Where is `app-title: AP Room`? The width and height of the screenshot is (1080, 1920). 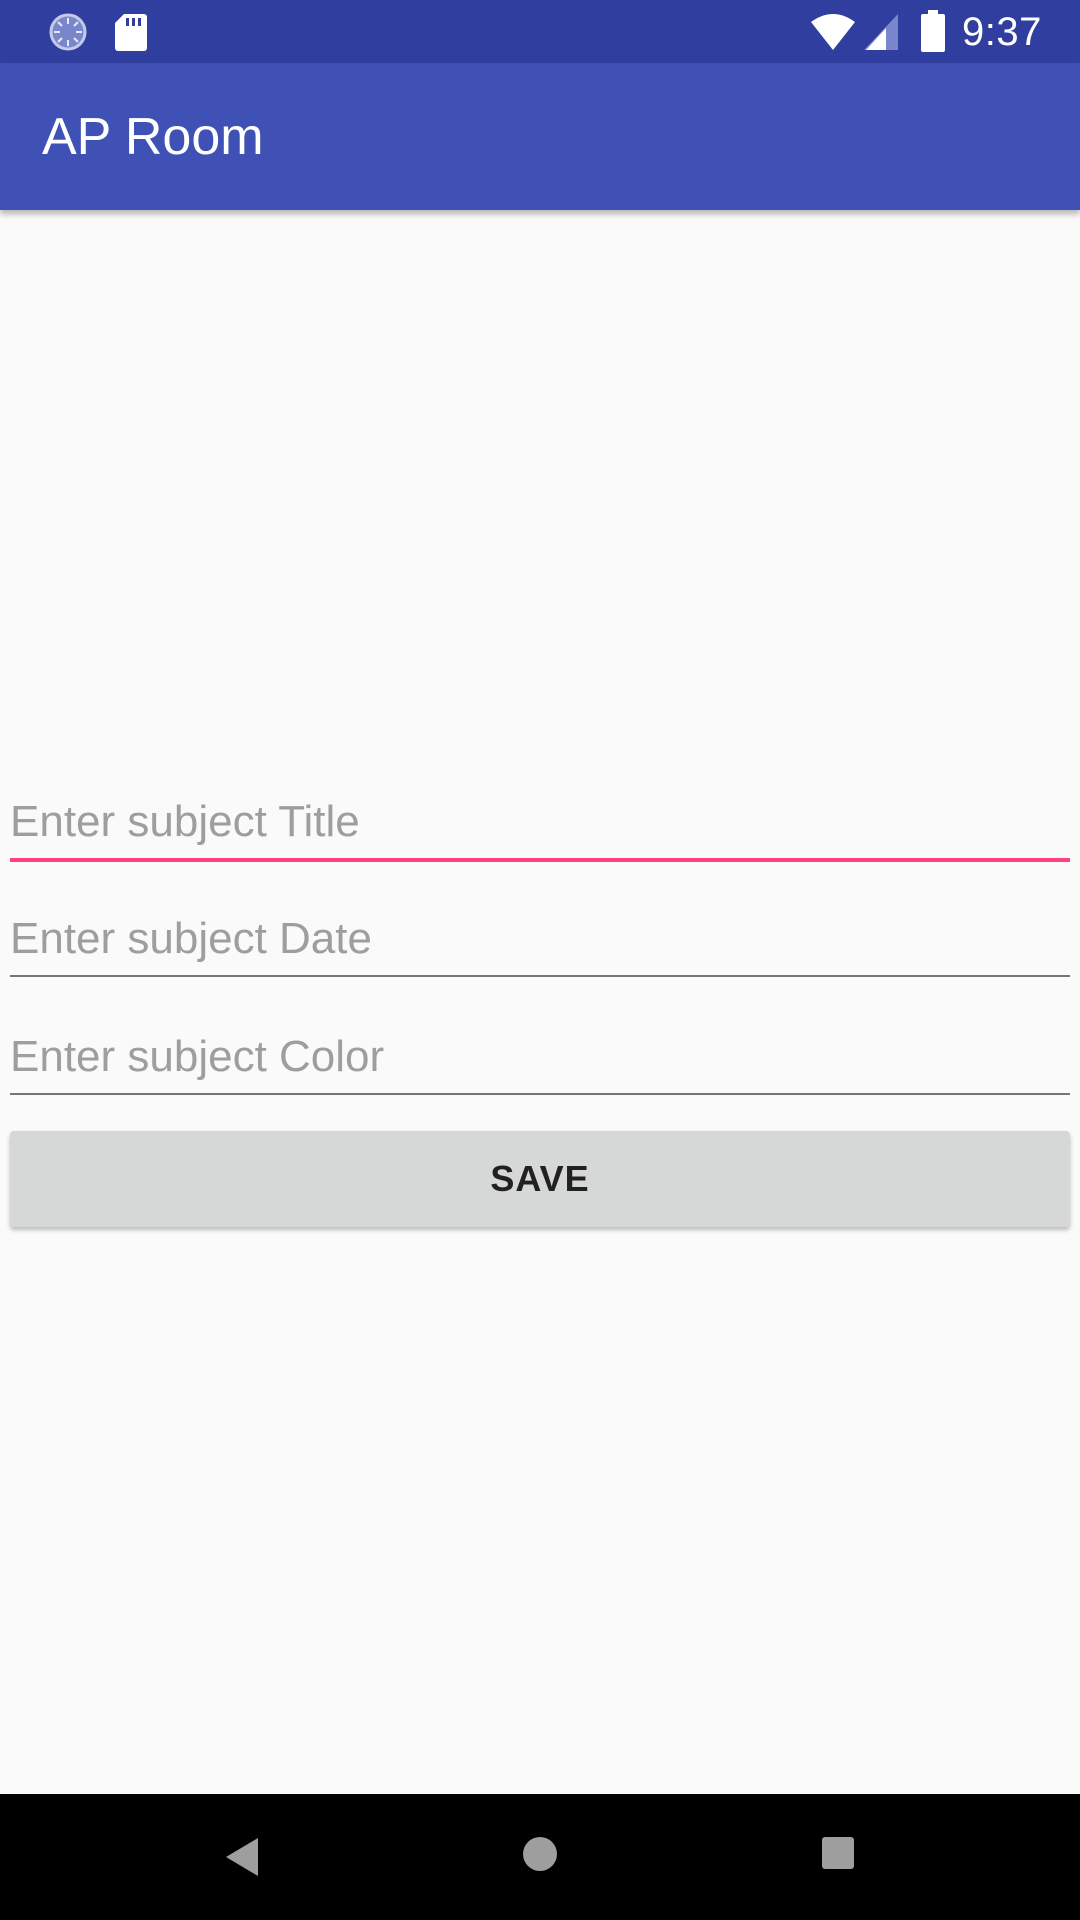
app-title: AP Room is located at coordinates (153, 137).